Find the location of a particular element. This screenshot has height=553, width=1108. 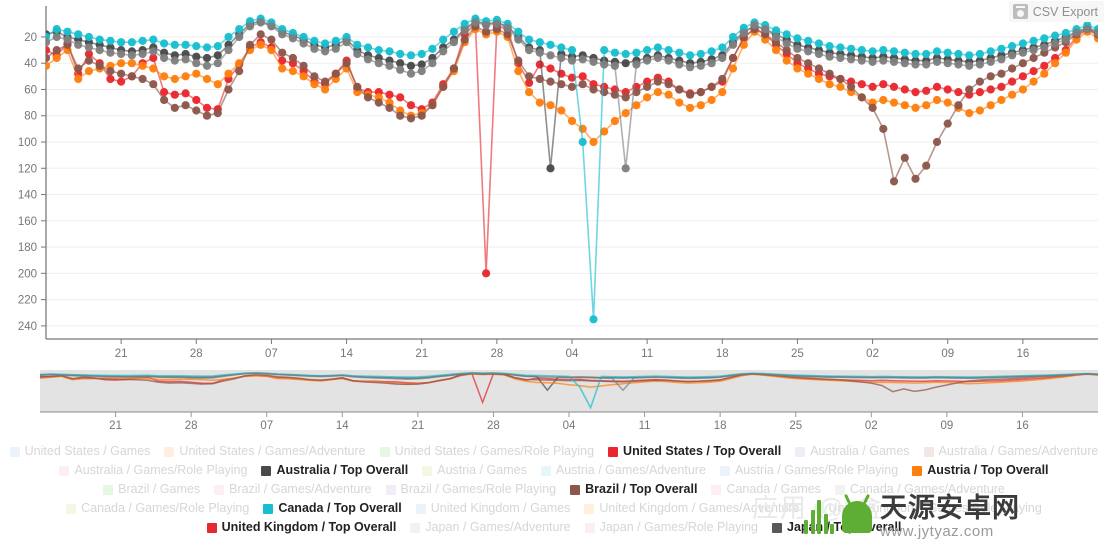

legend-item: Austria / Games/Adventure is located at coordinates (623, 470).